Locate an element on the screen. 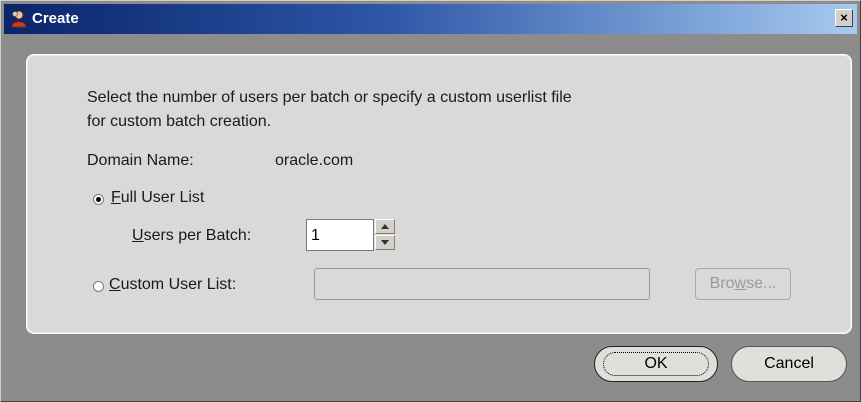 The image size is (861, 402). users-per-batch-text: sers per Batch: is located at coordinates (197, 235).